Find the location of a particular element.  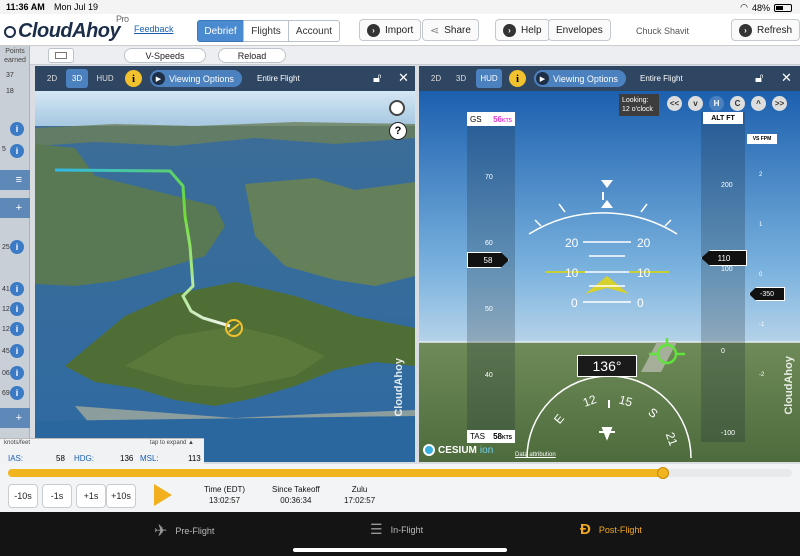

vspeeds-button: V-Speeds is located at coordinates (165, 55).